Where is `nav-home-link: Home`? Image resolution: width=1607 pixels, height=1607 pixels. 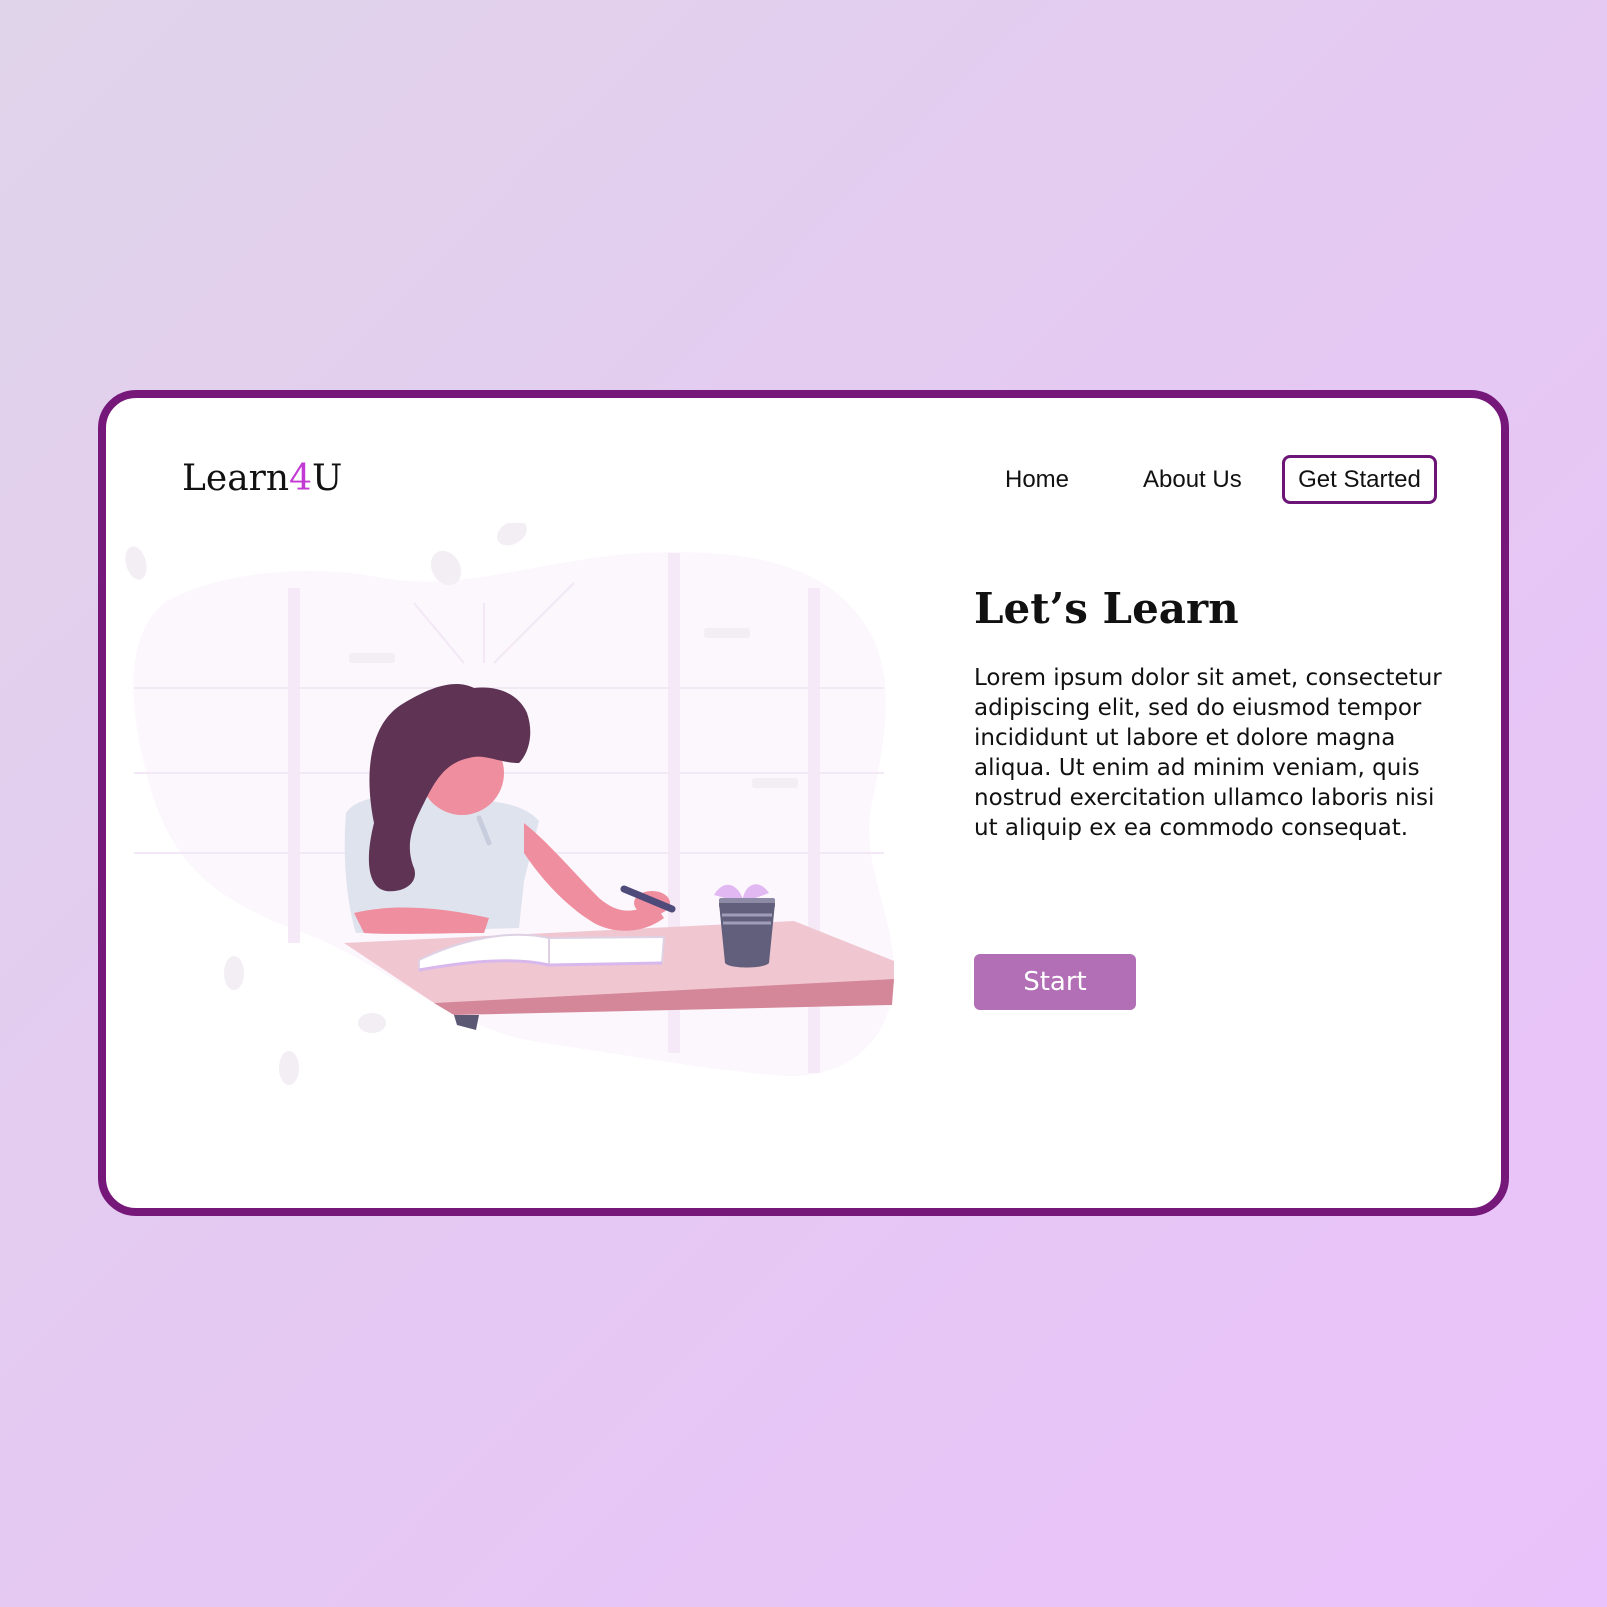
nav-home-link: Home is located at coordinates (1037, 480).